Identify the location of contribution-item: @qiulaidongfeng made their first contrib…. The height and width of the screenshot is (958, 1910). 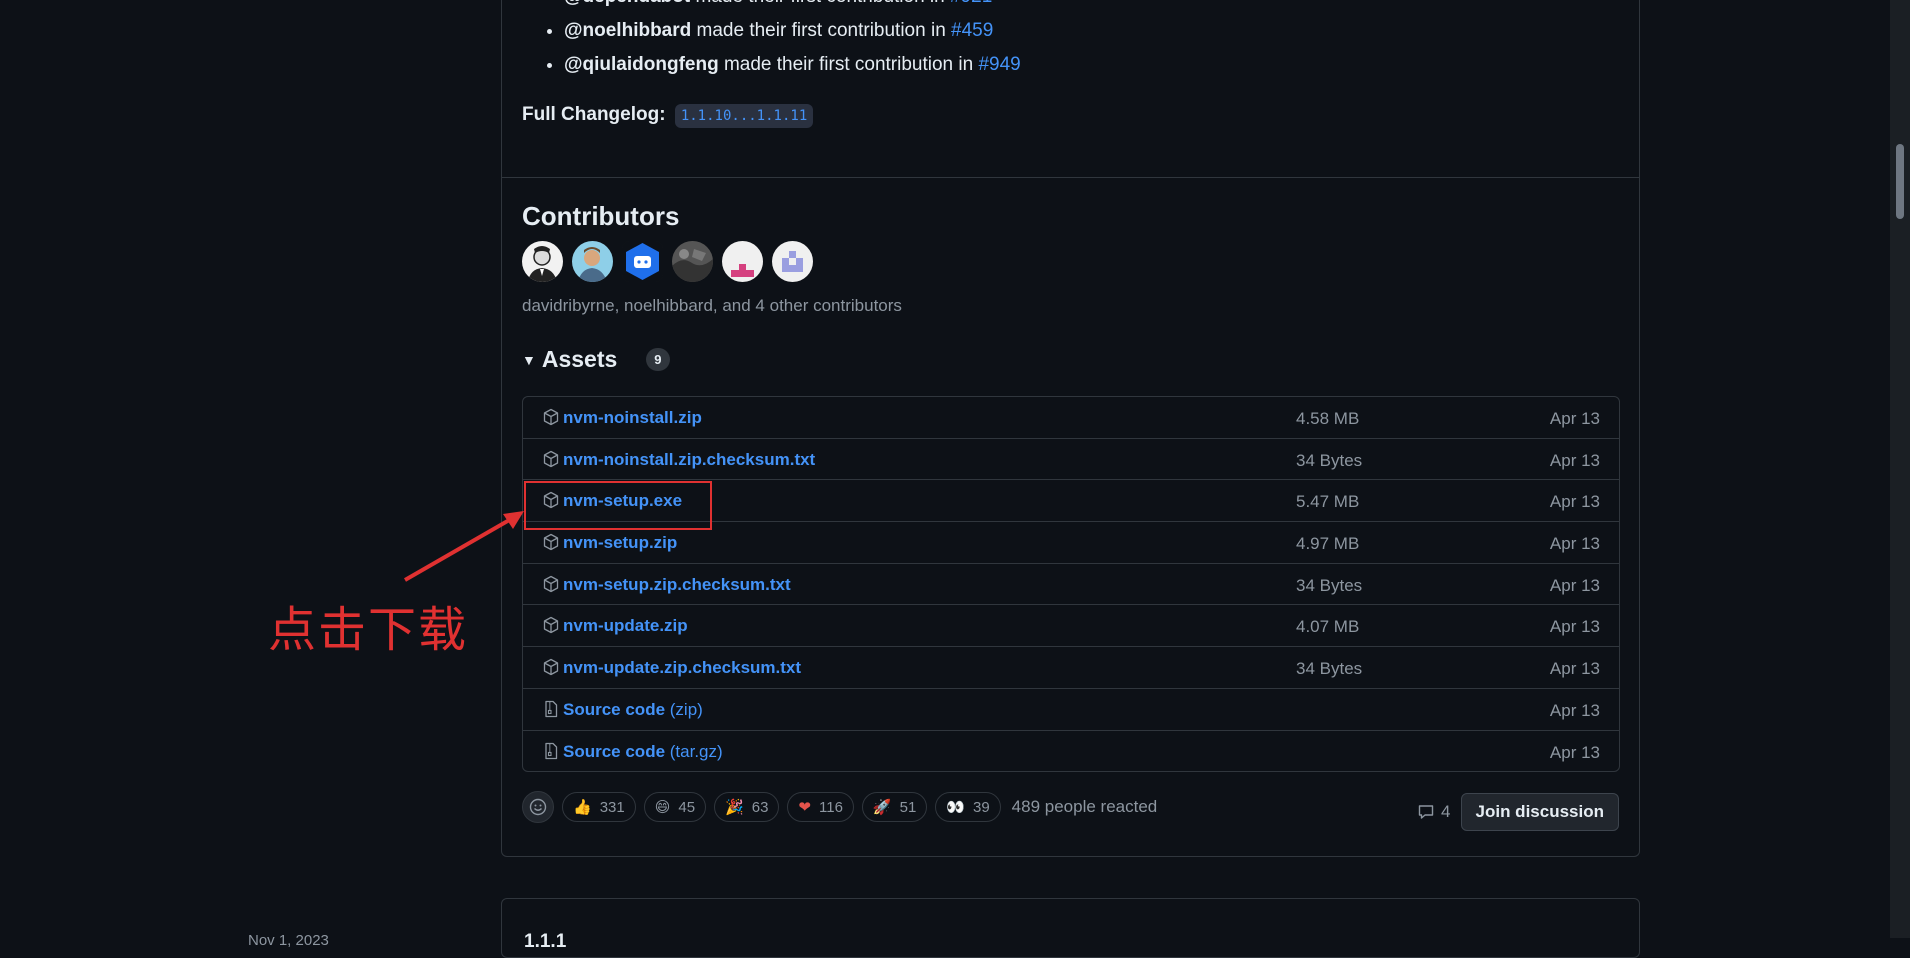
(792, 65).